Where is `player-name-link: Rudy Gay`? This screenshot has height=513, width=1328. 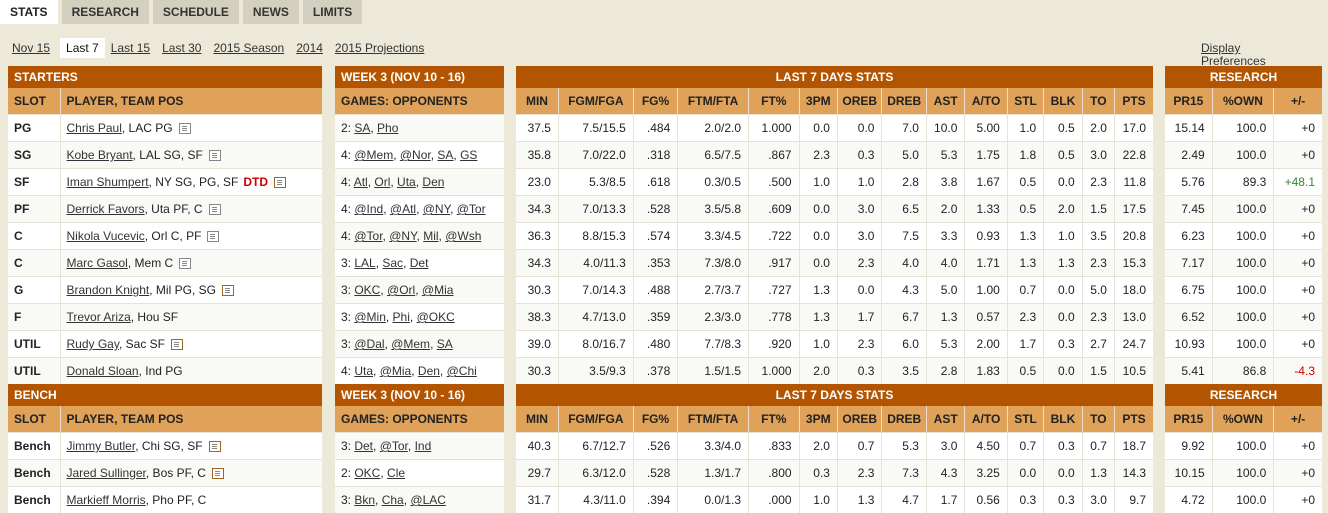
player-name-link: Rudy Gay is located at coordinates (93, 344).